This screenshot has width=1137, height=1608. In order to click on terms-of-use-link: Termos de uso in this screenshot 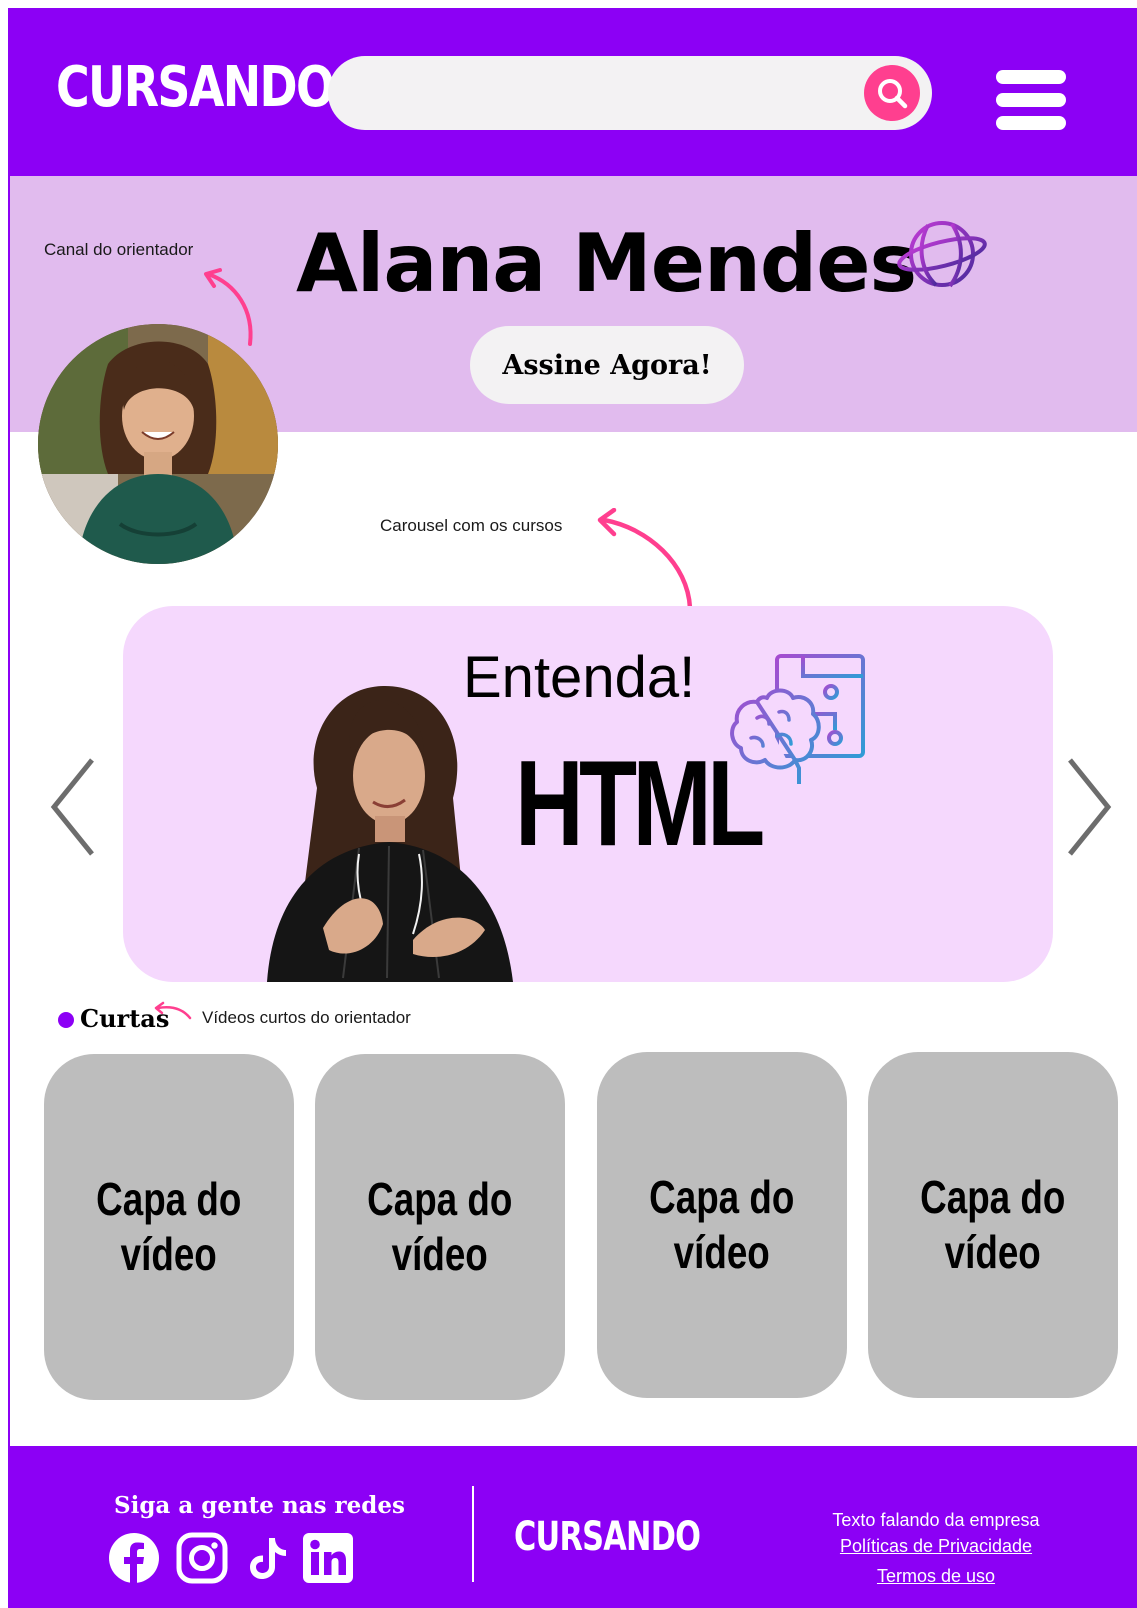, I will do `click(936, 1576)`.